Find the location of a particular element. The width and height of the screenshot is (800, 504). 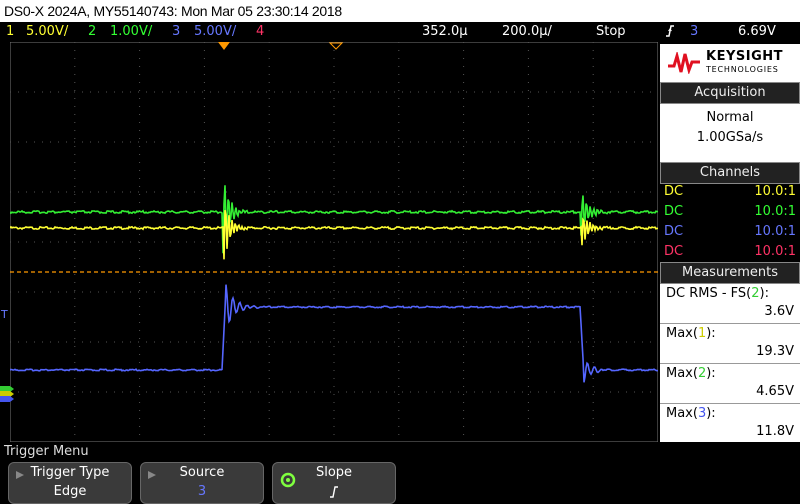

keysight-wave-icon is located at coordinates (684, 63).